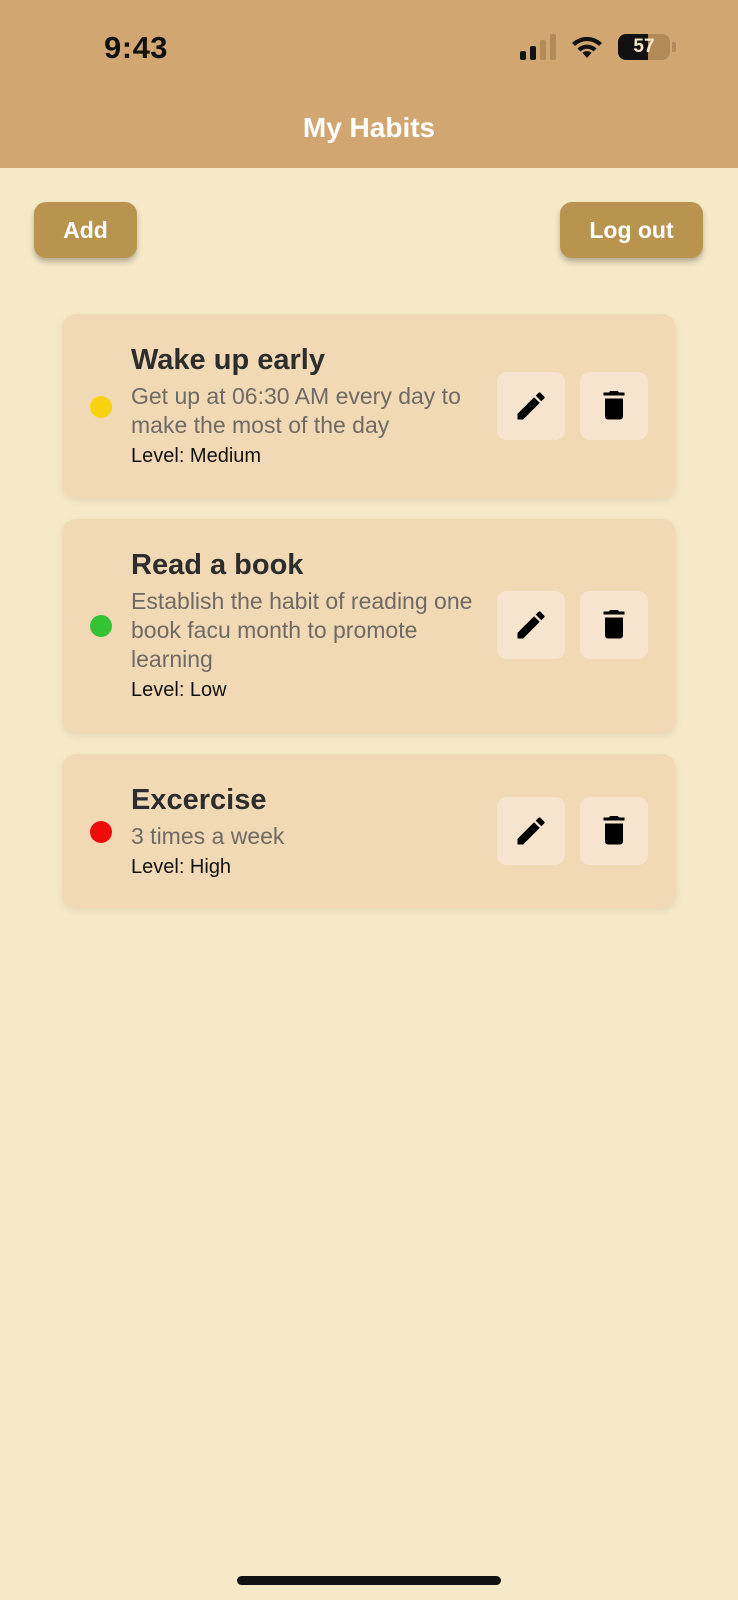 This screenshot has width=738, height=1600. What do you see at coordinates (369, 1580) in the screenshot?
I see `home-indicator` at bounding box center [369, 1580].